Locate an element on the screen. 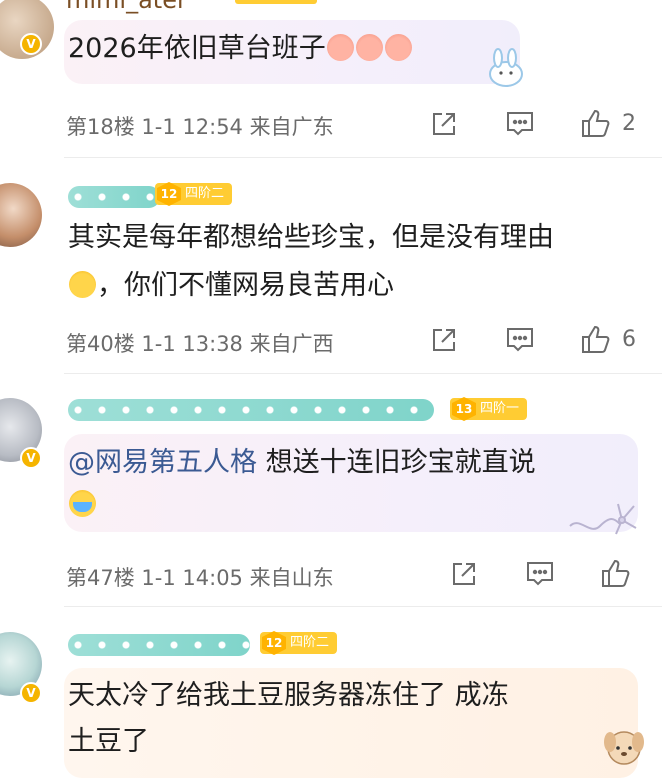  comment-meta: 第18楼 1-1 12:54 来自广东 is located at coordinates (200, 126).